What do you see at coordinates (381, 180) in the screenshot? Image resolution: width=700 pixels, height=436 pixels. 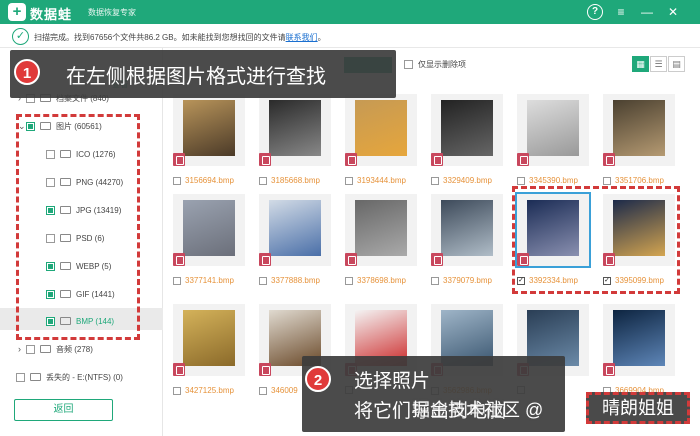 I see `file-name: 3193444.bmp` at bounding box center [381, 180].